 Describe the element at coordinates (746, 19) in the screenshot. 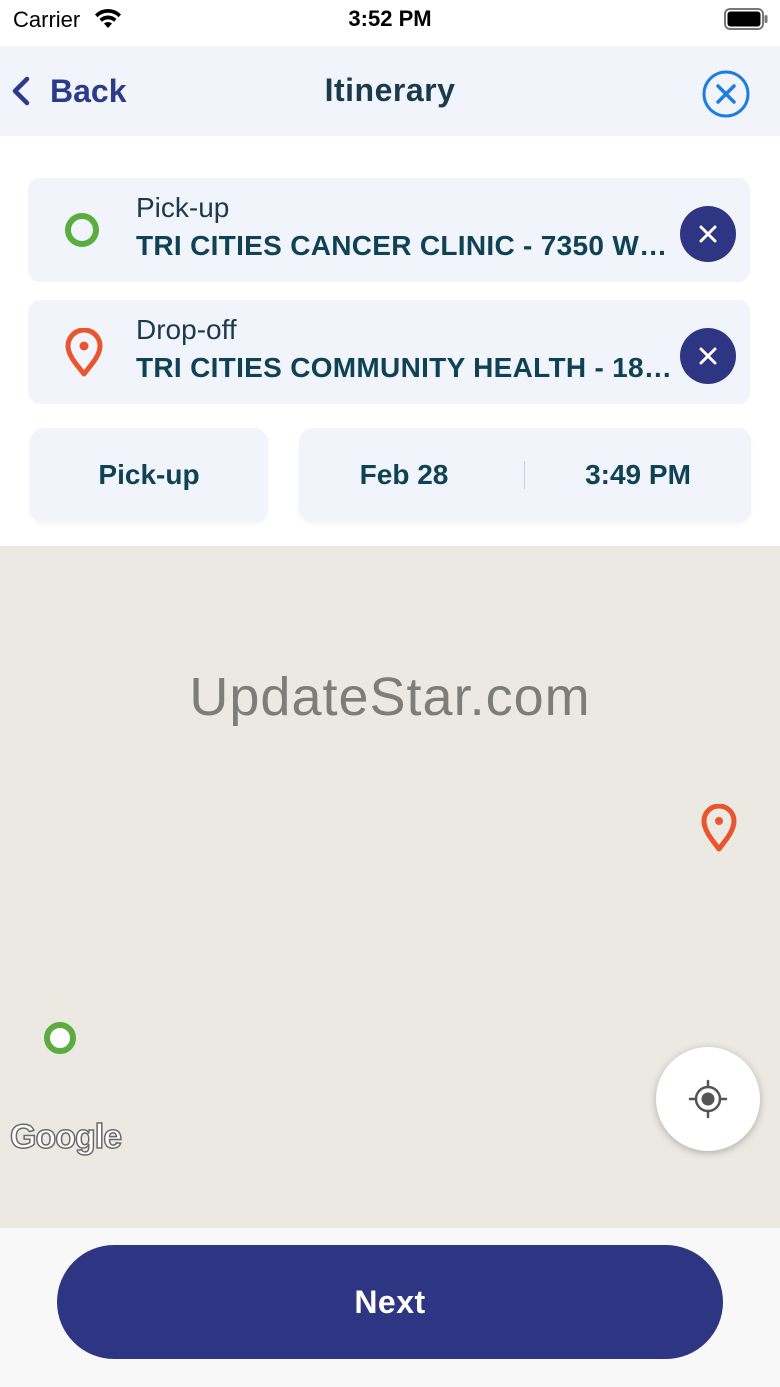

I see `battery-icon` at that location.